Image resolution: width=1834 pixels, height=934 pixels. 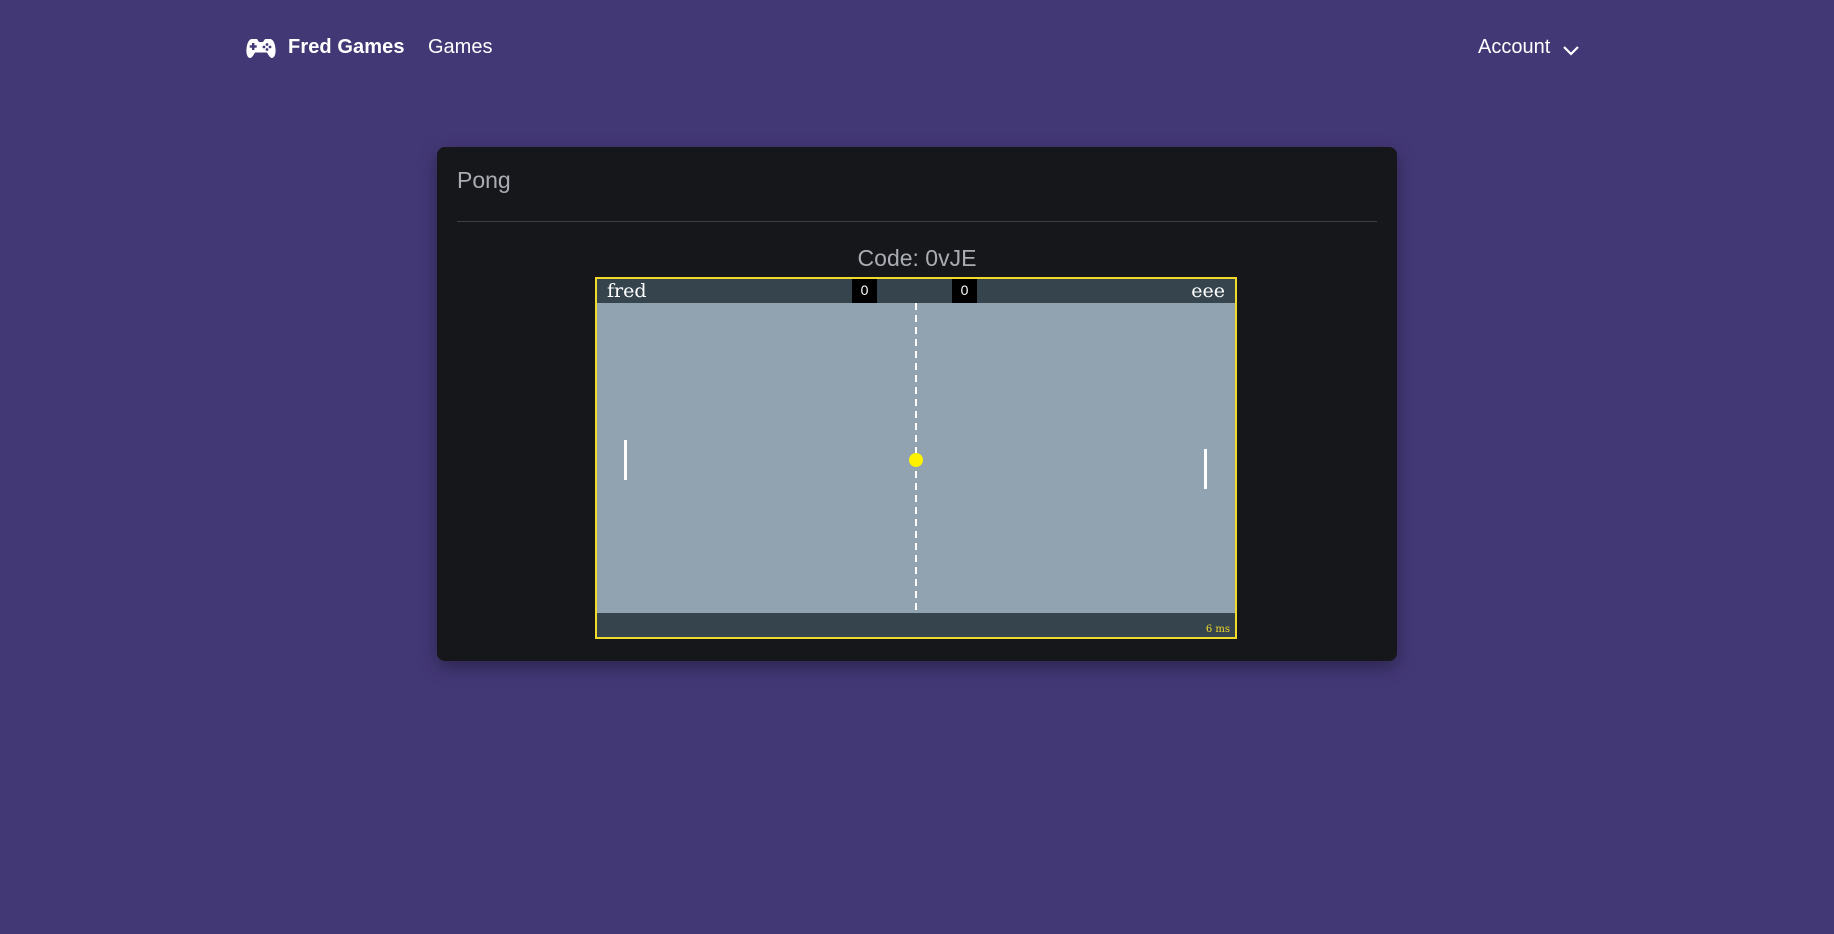 I want to click on gamepad-icon, so click(x=261, y=48).